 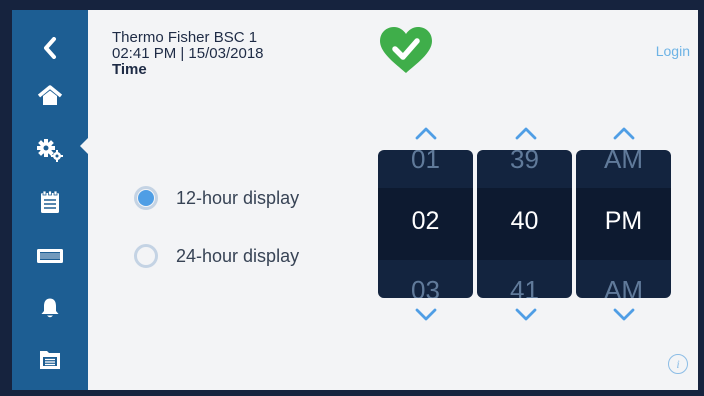 What do you see at coordinates (185, 37) in the screenshot?
I see `device-name: Thermo Fisher BSC 1` at bounding box center [185, 37].